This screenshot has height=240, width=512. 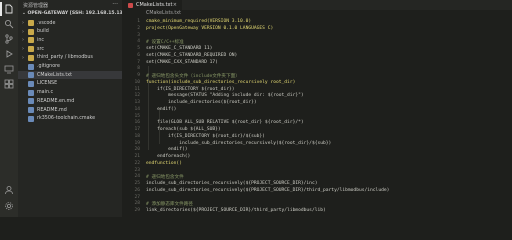 I want to click on remote-explorer-icon, so click(x=9, y=69).